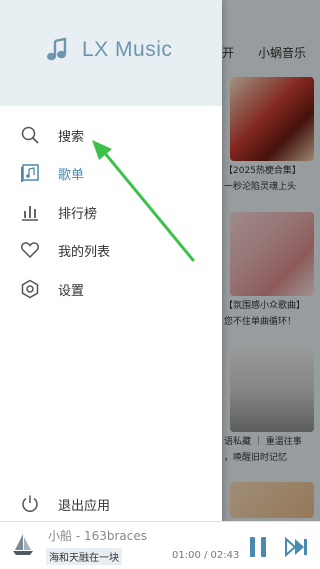  Describe the element at coordinates (30, 213) in the screenshot. I see `leaderboard-icon` at that location.